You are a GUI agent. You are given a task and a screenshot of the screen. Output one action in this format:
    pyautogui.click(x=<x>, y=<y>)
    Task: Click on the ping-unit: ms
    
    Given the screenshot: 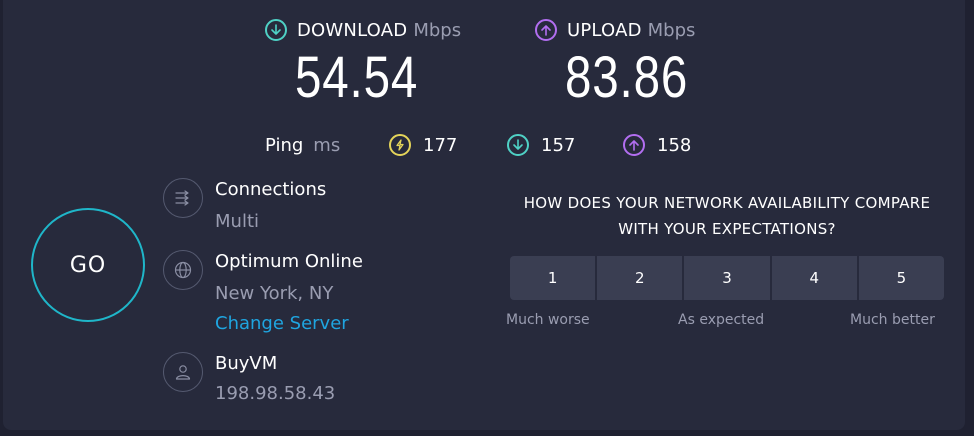 What is the action you would take?
    pyautogui.click(x=327, y=145)
    